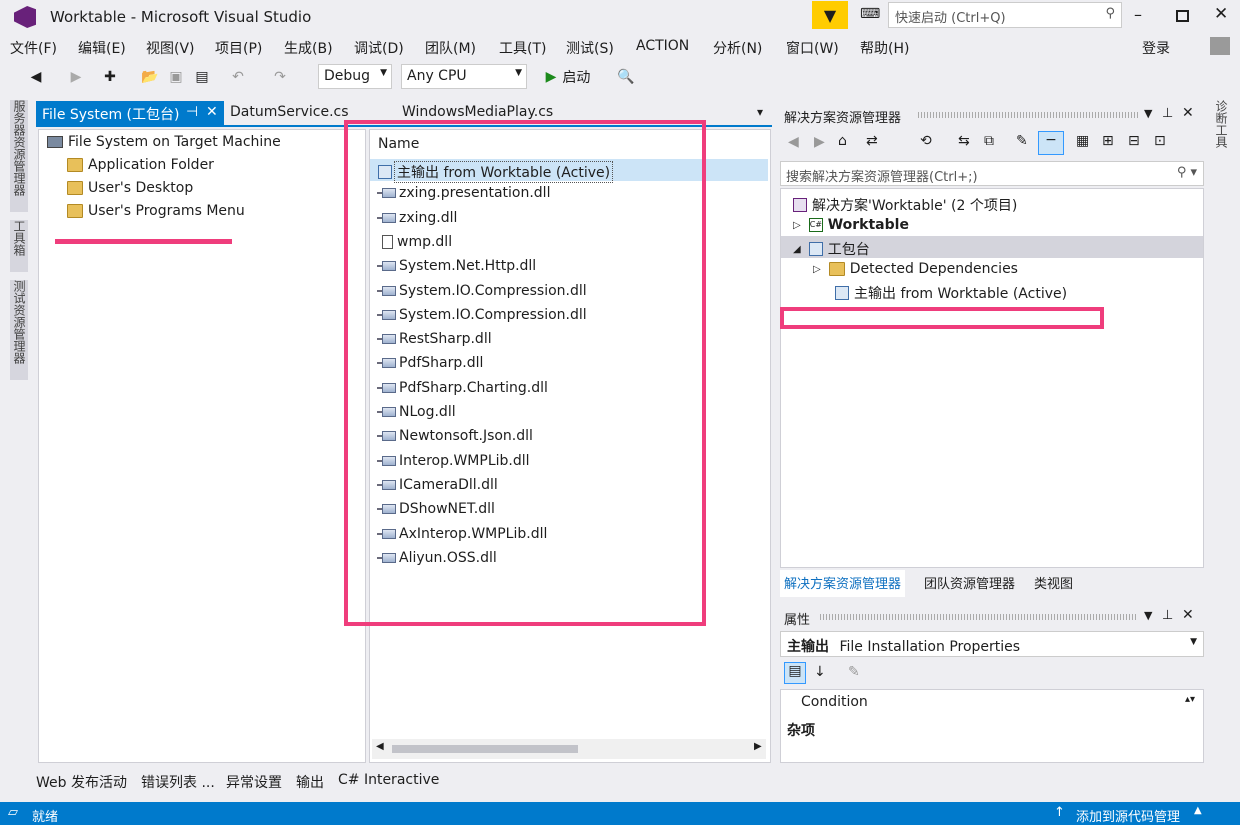 The height and width of the screenshot is (825, 1240). I want to click on tab-class-view: 类视图, so click(1053, 582).